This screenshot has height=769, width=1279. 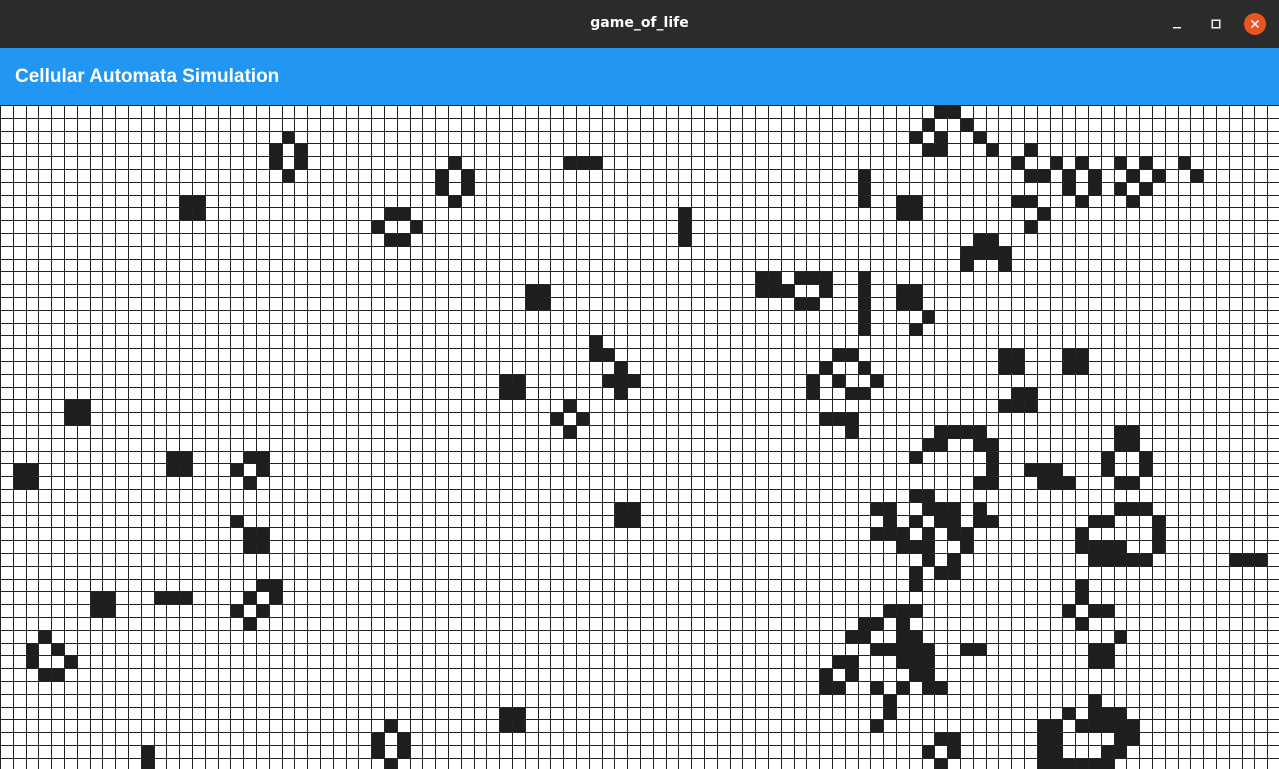 I want to click on close-button, so click(x=1255, y=24).